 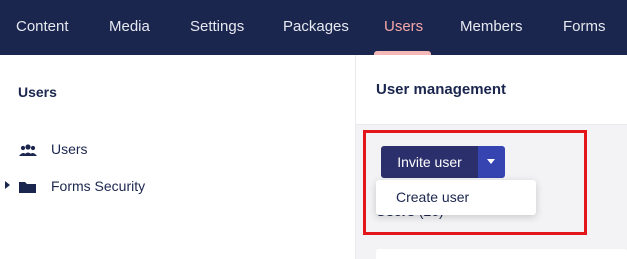 I want to click on caret-down-icon, so click(x=491, y=161).